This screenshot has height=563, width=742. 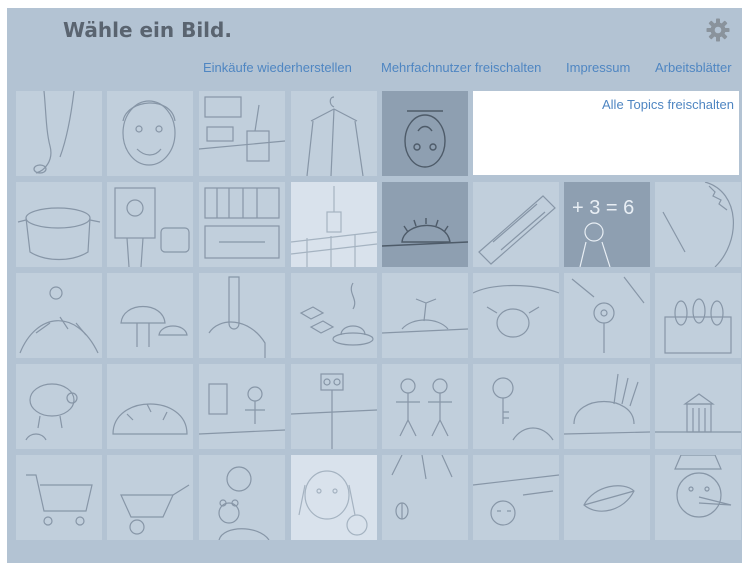 I want to click on picture-tile-penguins-box, so click(x=698, y=315).